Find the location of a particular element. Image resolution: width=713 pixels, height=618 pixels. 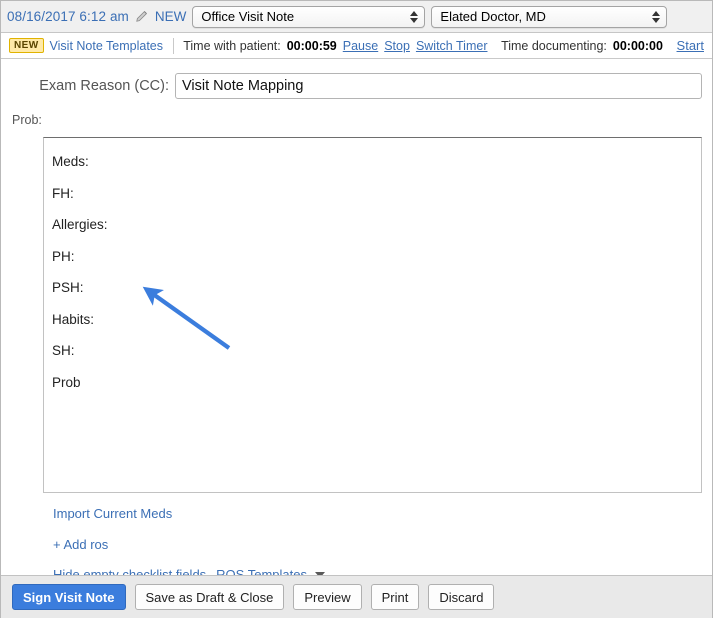

preview-button: Preview is located at coordinates (327, 597).